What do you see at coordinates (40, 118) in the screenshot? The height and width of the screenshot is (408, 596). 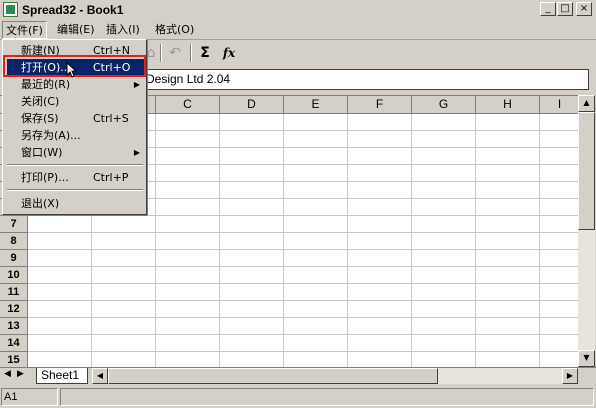 I see `menu-item-label: 保存(S)` at bounding box center [40, 118].